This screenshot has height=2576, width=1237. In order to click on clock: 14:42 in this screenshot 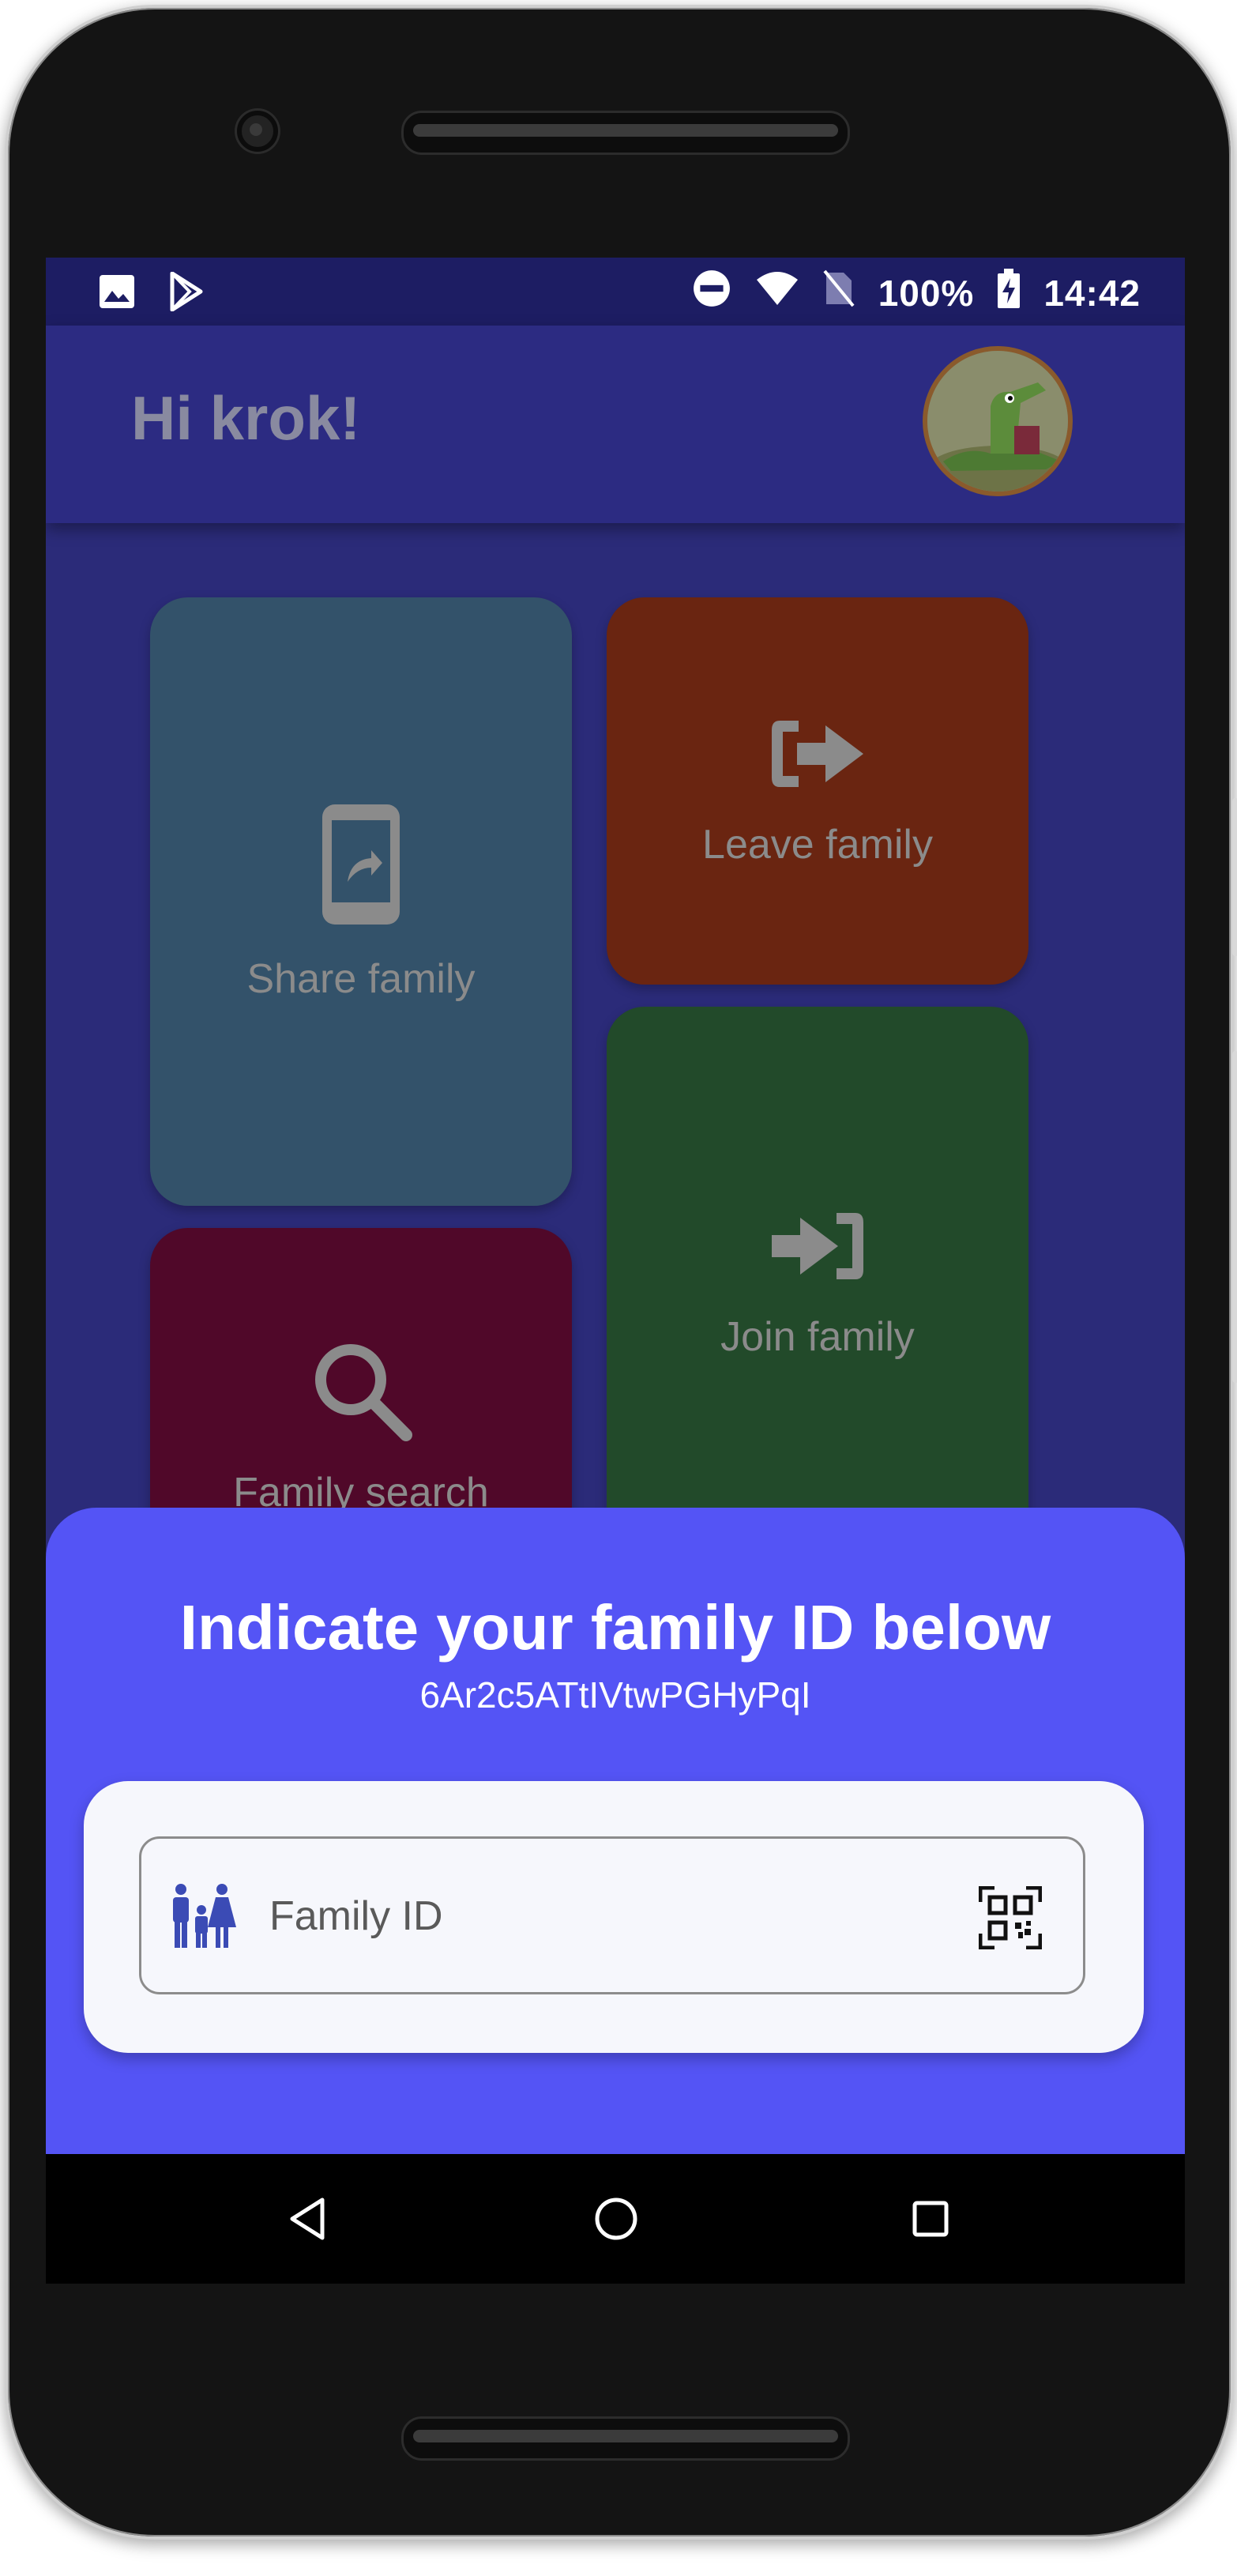, I will do `click(1092, 293)`.